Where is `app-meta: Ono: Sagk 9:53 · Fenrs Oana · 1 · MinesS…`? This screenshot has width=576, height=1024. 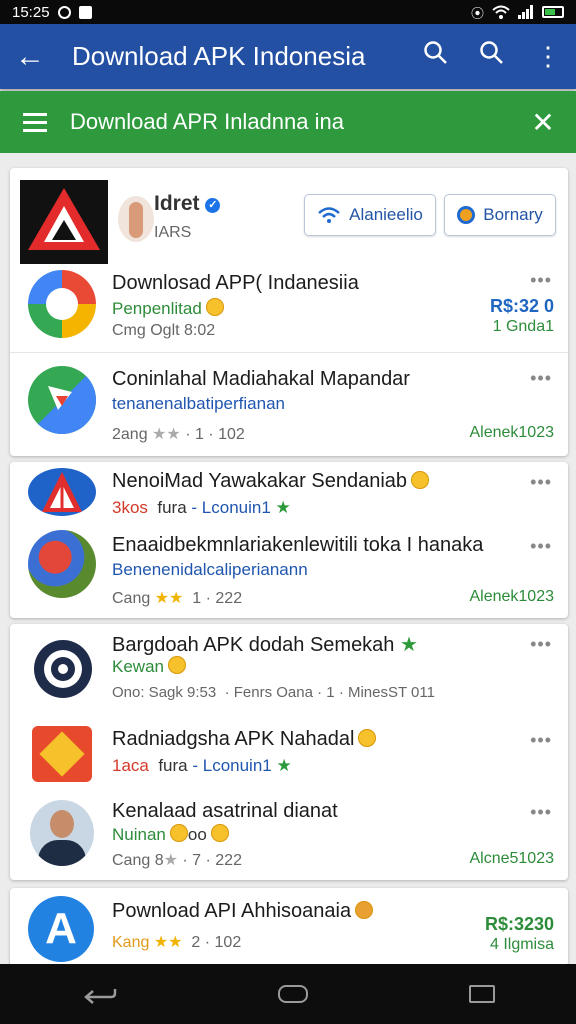 app-meta: Ono: Sagk 9:53 · Fenrs Oana · 1 · MinesS… is located at coordinates (273, 692).